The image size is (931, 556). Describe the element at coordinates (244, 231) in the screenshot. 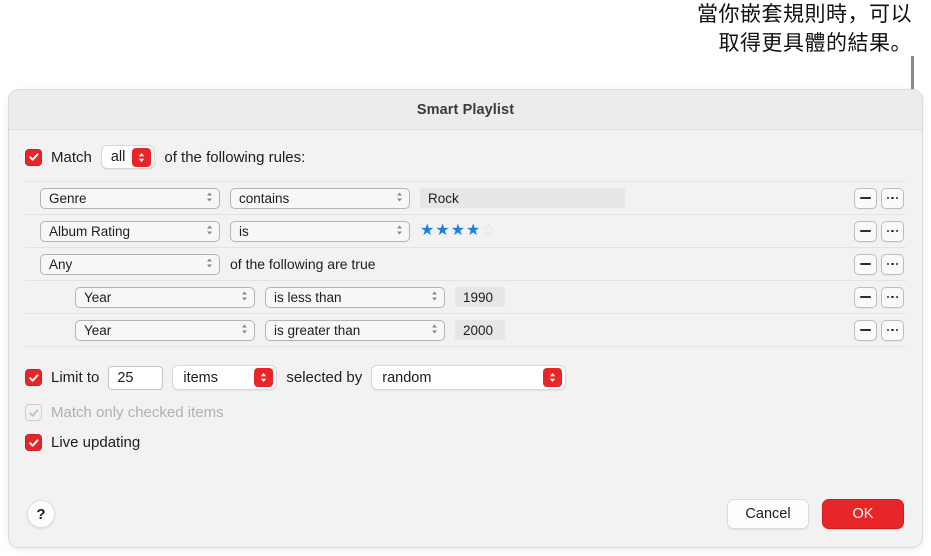

I see `rule-operator-value: is` at that location.